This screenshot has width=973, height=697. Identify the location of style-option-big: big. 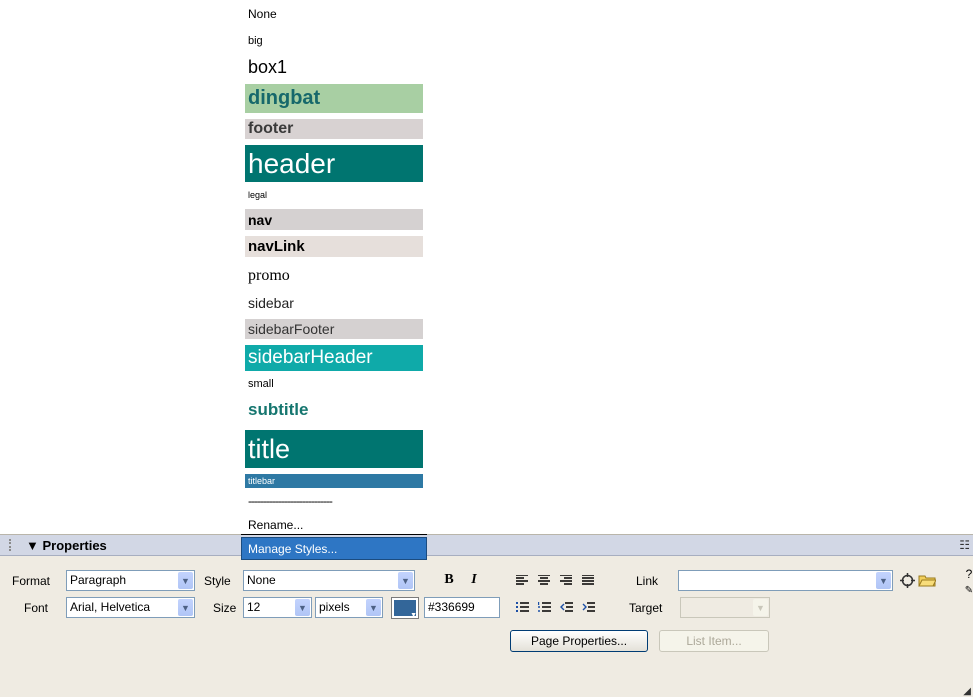
(334, 41).